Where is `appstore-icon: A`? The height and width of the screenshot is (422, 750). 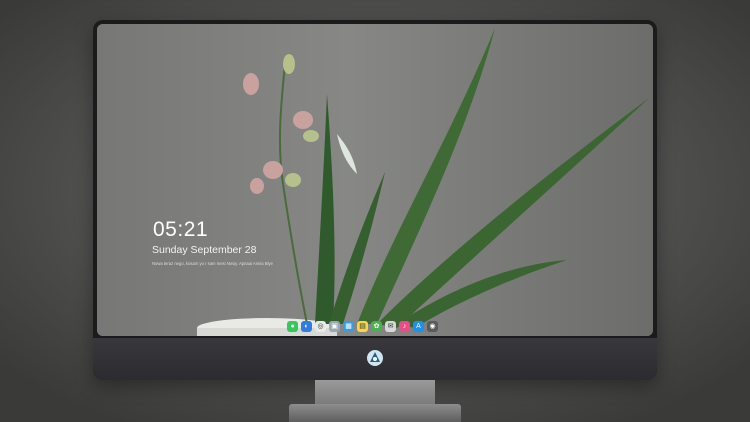
appstore-icon: A is located at coordinates (418, 326).